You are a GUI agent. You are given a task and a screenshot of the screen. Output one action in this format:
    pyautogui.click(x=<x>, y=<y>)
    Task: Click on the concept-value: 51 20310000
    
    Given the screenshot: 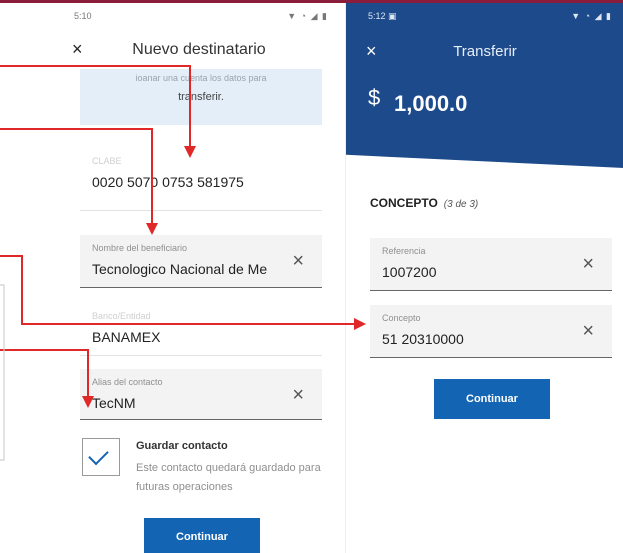 What is the action you would take?
    pyautogui.click(x=423, y=339)
    